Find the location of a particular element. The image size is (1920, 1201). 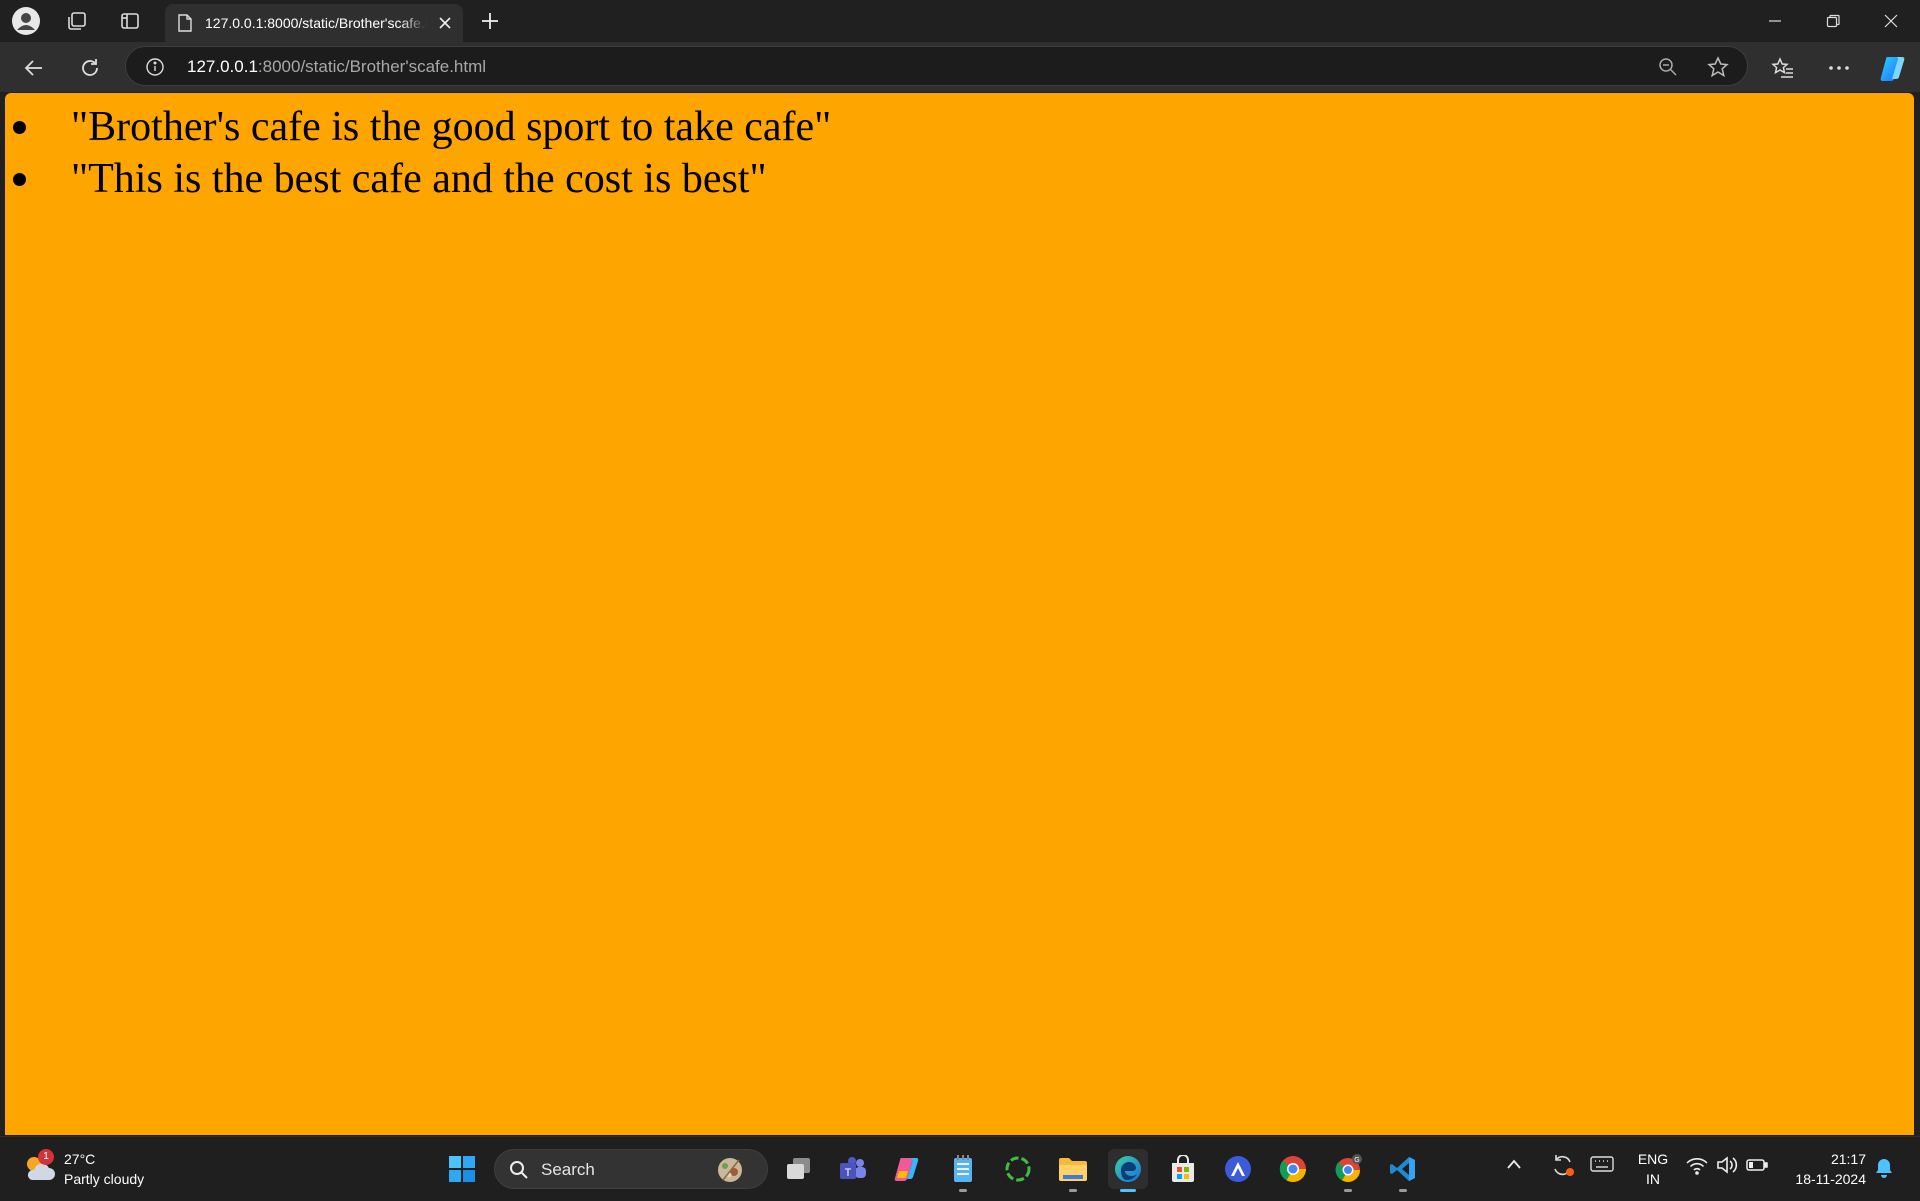

volume-icon is located at coordinates (1727, 1167).